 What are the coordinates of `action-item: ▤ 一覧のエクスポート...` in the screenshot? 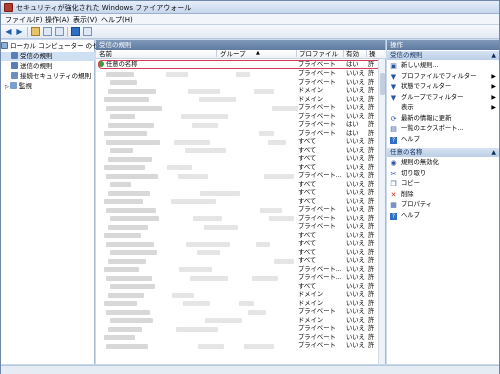 It's located at (443, 129).